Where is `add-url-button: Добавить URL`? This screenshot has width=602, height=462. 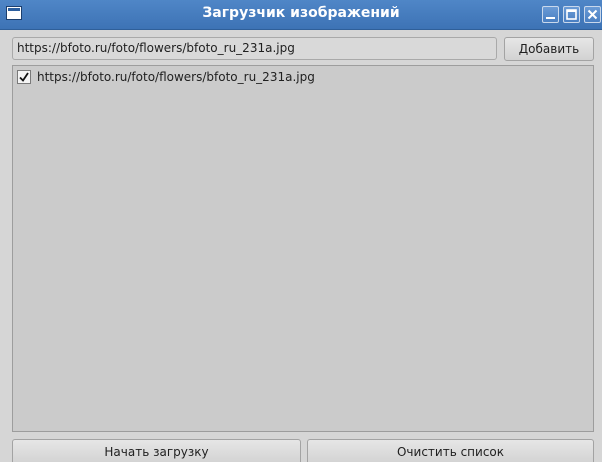
add-url-button: Добавить URL is located at coordinates (549, 57).